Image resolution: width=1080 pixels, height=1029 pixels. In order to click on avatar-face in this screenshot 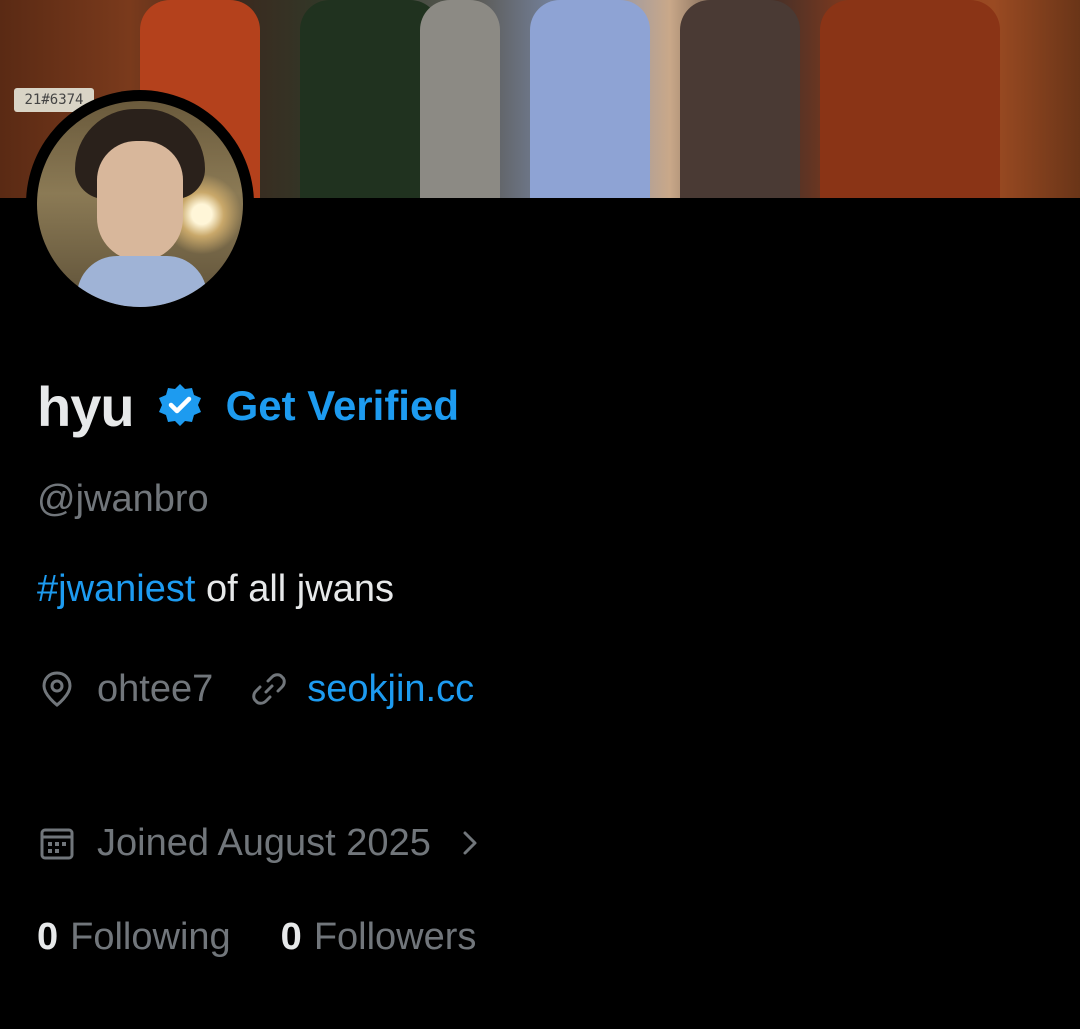, I will do `click(140, 201)`.